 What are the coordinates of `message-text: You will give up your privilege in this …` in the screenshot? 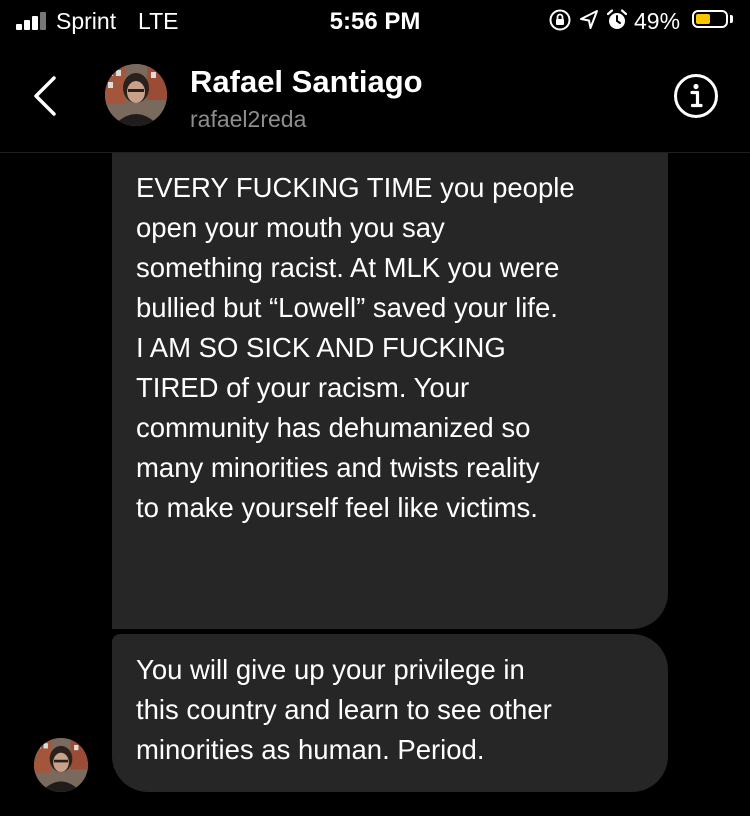 It's located at (344, 709).